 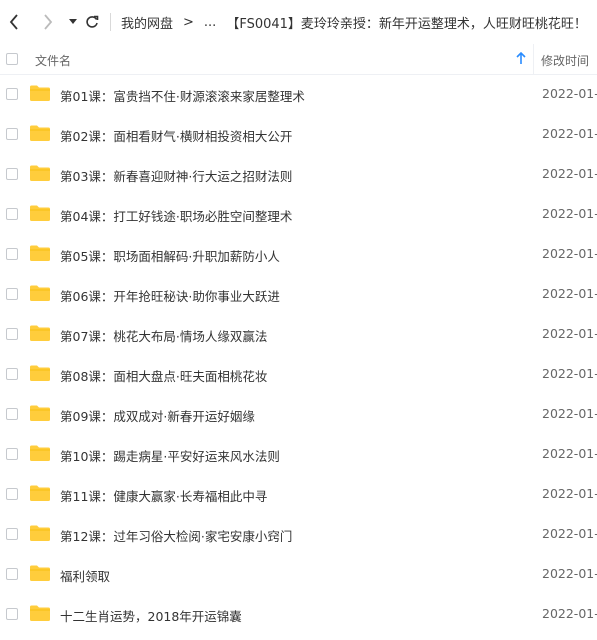 I want to click on file-row: 第11课：健康大赢家·长寿福相此中寻 2022-01-2, so click(x=298, y=494).